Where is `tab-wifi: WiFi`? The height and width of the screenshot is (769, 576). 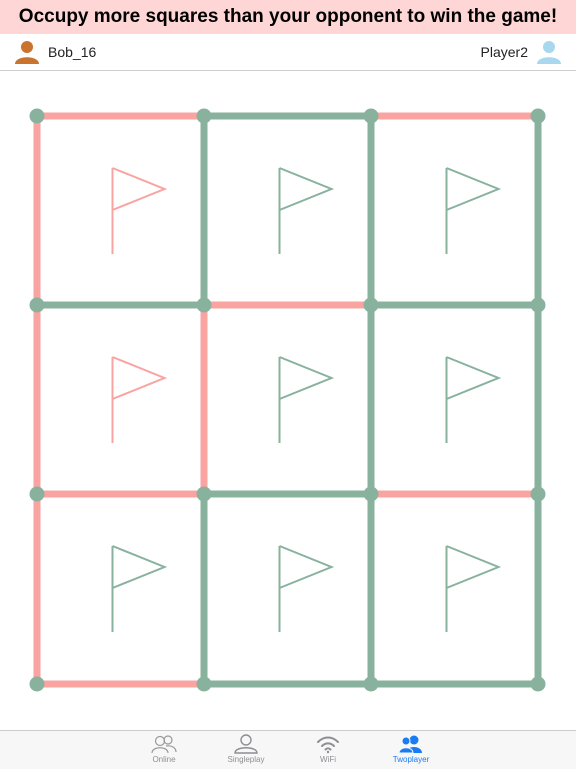
tab-wifi: WiFi is located at coordinates (328, 750).